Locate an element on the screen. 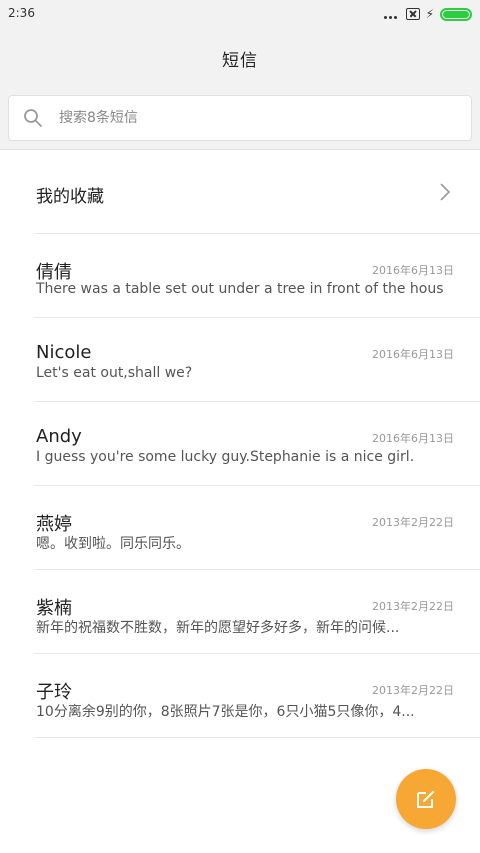  favorites-label: 我的收藏 is located at coordinates (70, 197).